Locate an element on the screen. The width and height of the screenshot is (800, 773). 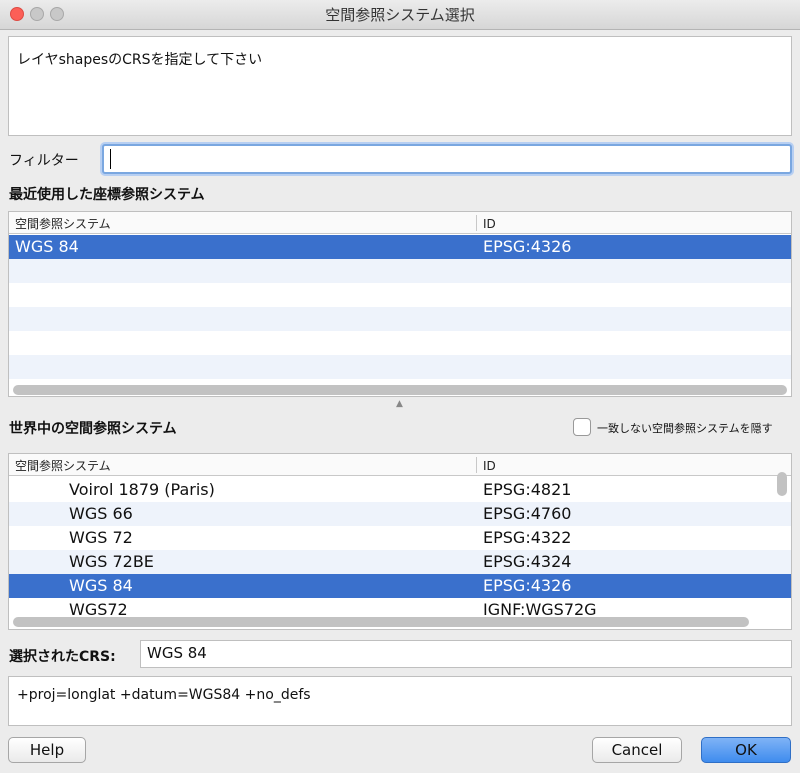
table-row: Voirol 1879 (Paris) EPSG:4821 is located at coordinates (400, 490).